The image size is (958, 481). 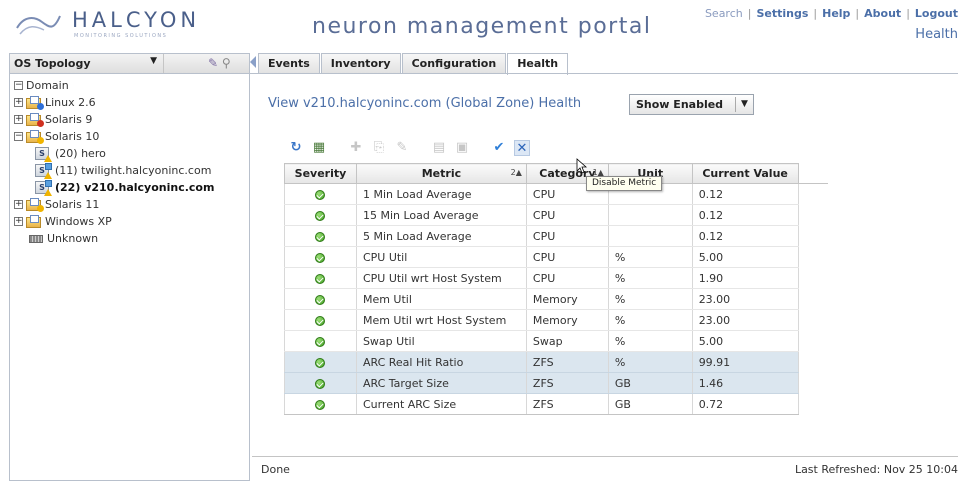 What do you see at coordinates (605, 468) in the screenshot?
I see `status-bar: Done Last Refreshed: Nov 25 10:04` at bounding box center [605, 468].